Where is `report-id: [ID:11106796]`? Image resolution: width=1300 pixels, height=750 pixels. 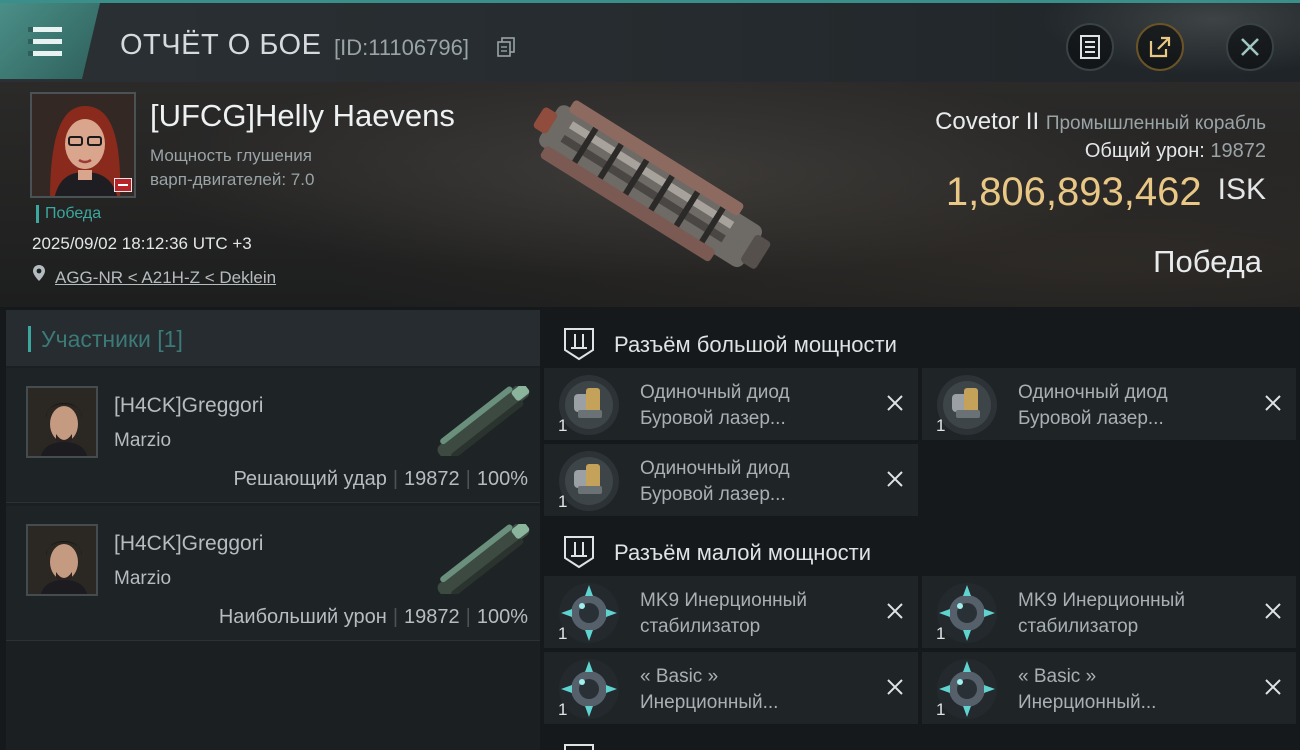
report-id: [ID:11106796] is located at coordinates (401, 47).